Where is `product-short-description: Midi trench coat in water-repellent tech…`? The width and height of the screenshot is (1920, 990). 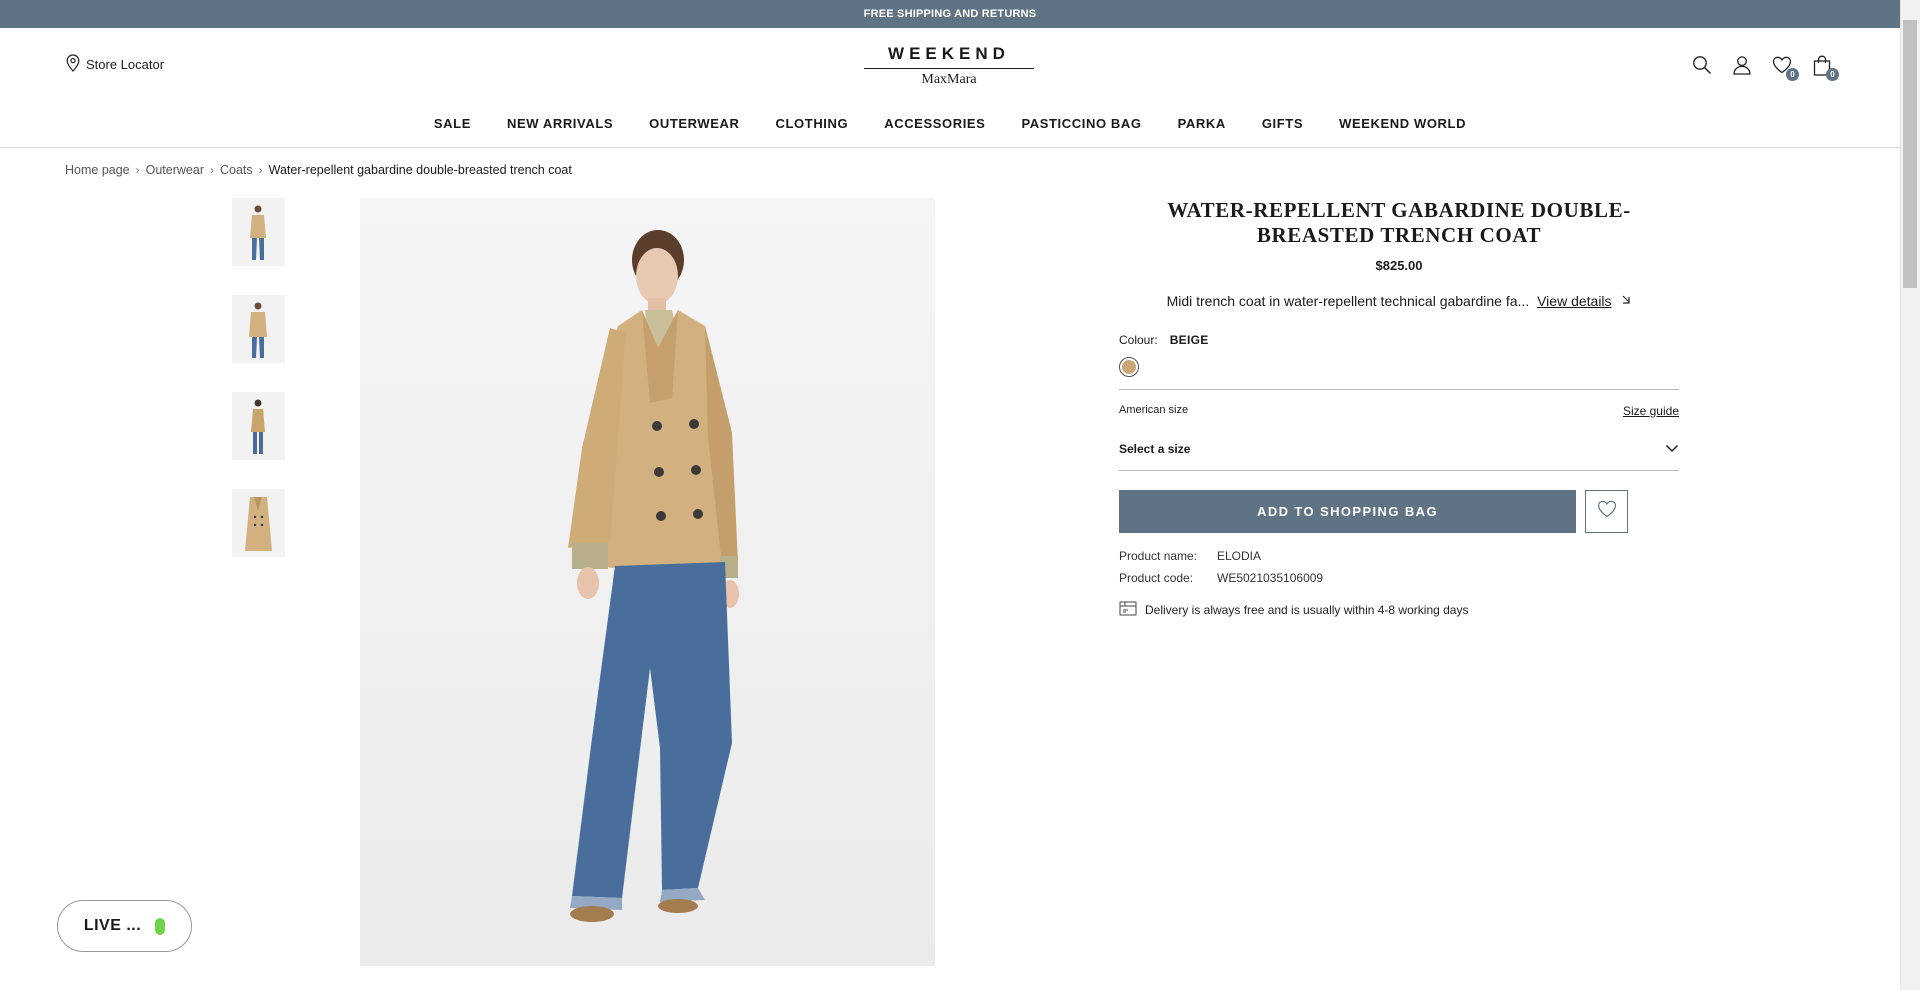
product-short-description: Midi trench coat in water-repellent tech… is located at coordinates (1399, 301).